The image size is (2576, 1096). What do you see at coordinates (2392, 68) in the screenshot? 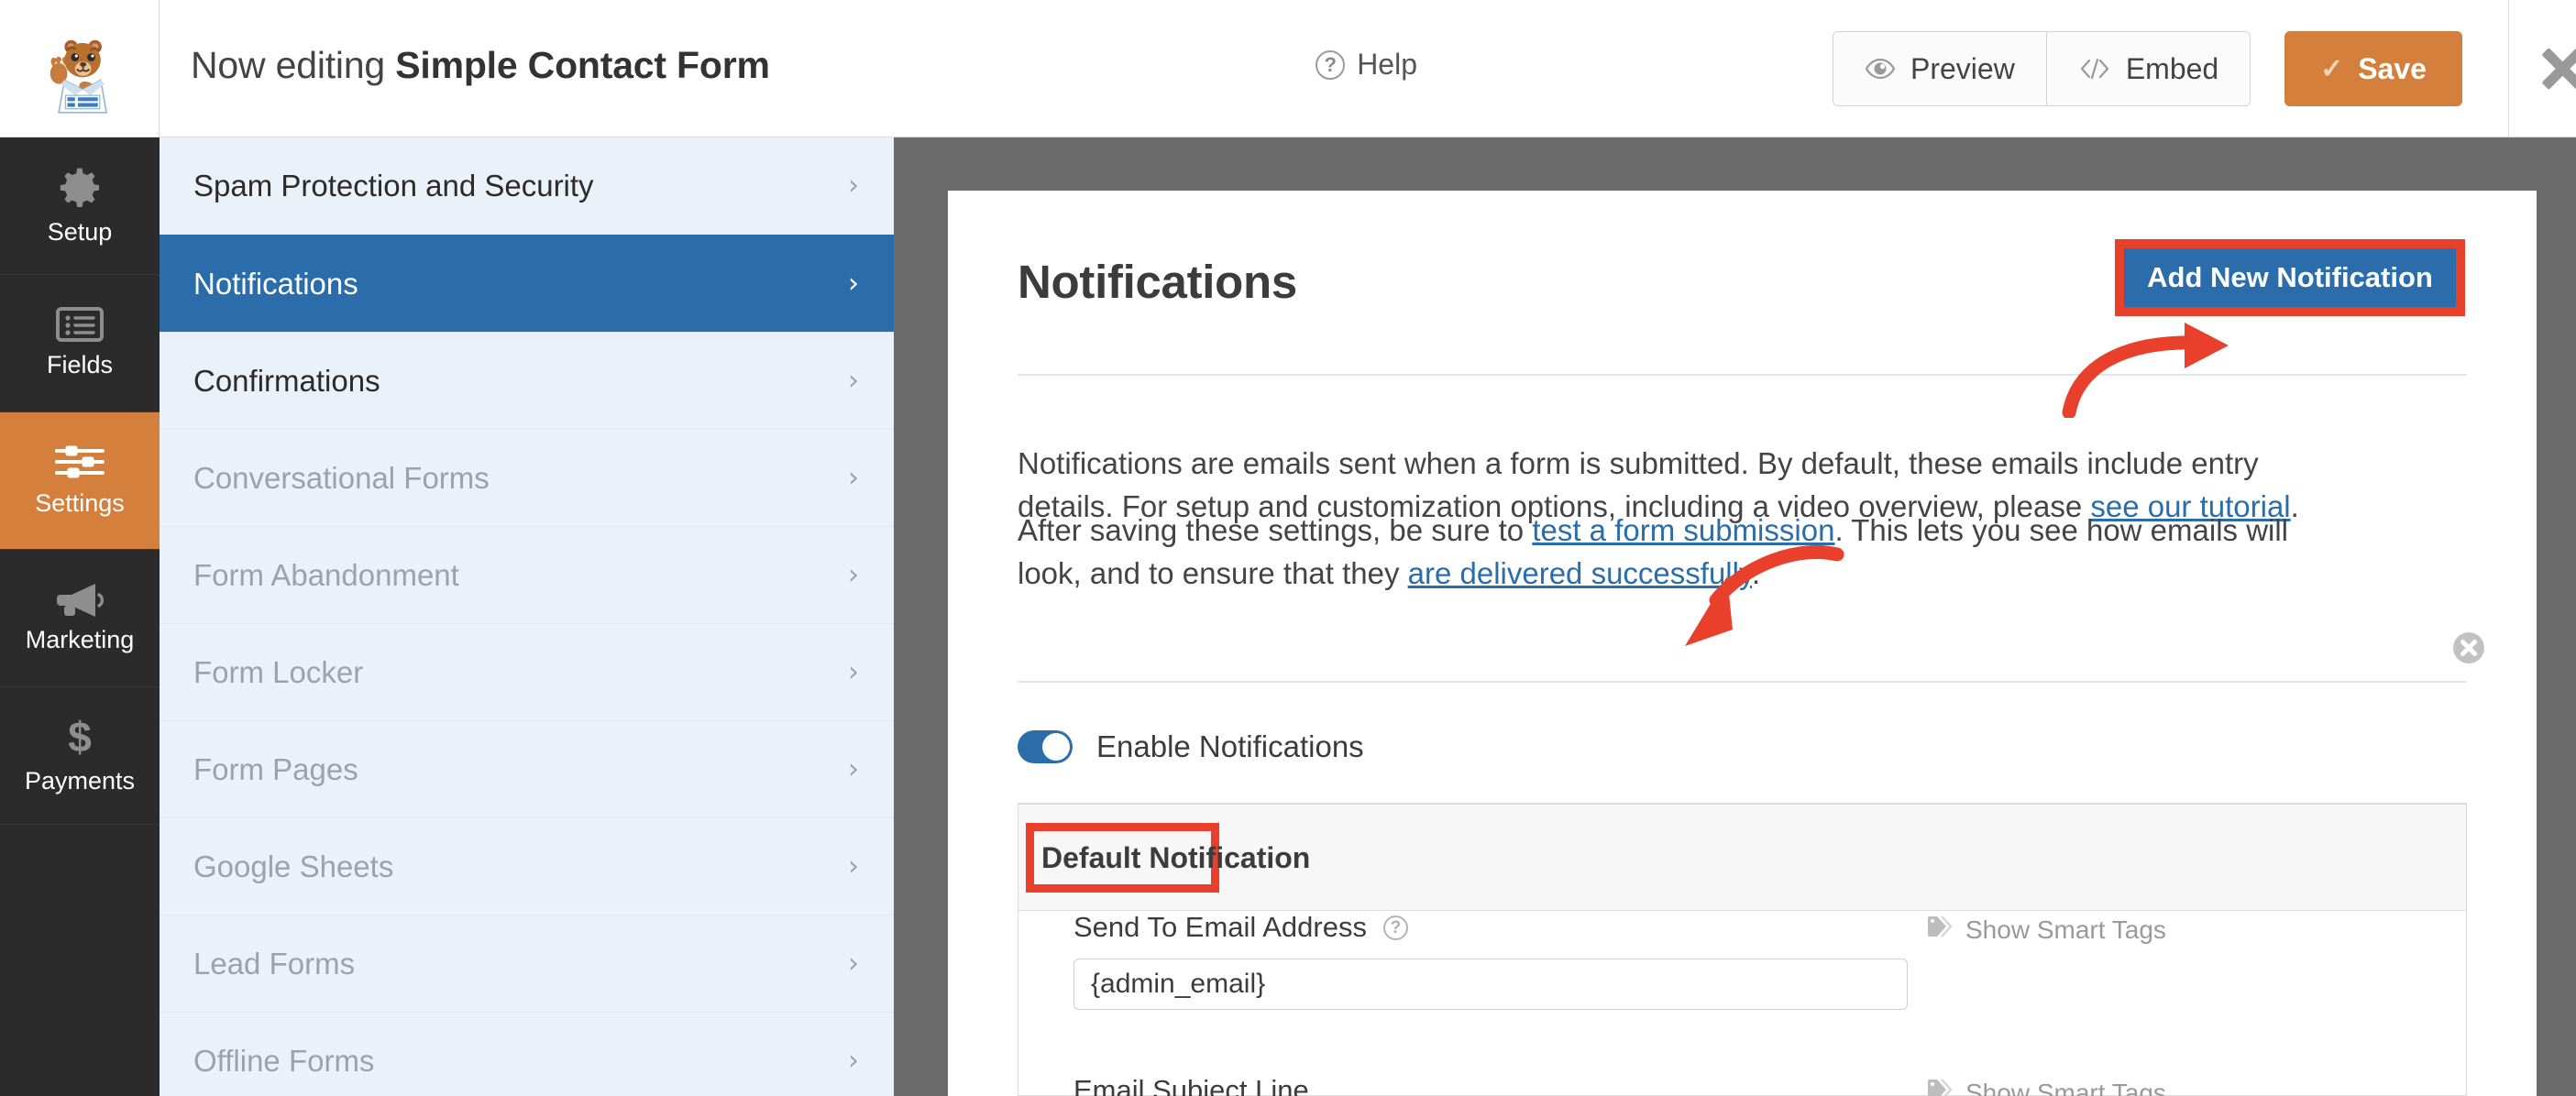
I see `save-label: Save` at bounding box center [2392, 68].